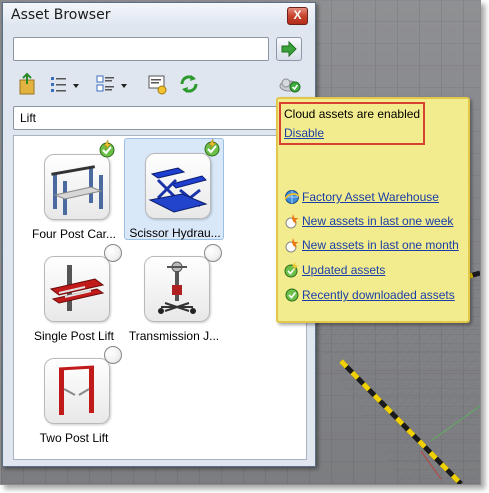 The height and width of the screenshot is (493, 489). I want to click on cloud-status-button, so click(290, 84).